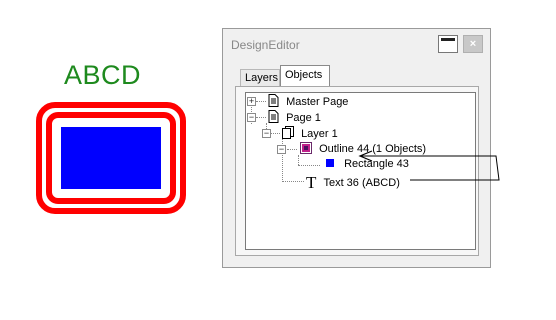  What do you see at coordinates (306, 148) in the screenshot?
I see `outline-group-icon` at bounding box center [306, 148].